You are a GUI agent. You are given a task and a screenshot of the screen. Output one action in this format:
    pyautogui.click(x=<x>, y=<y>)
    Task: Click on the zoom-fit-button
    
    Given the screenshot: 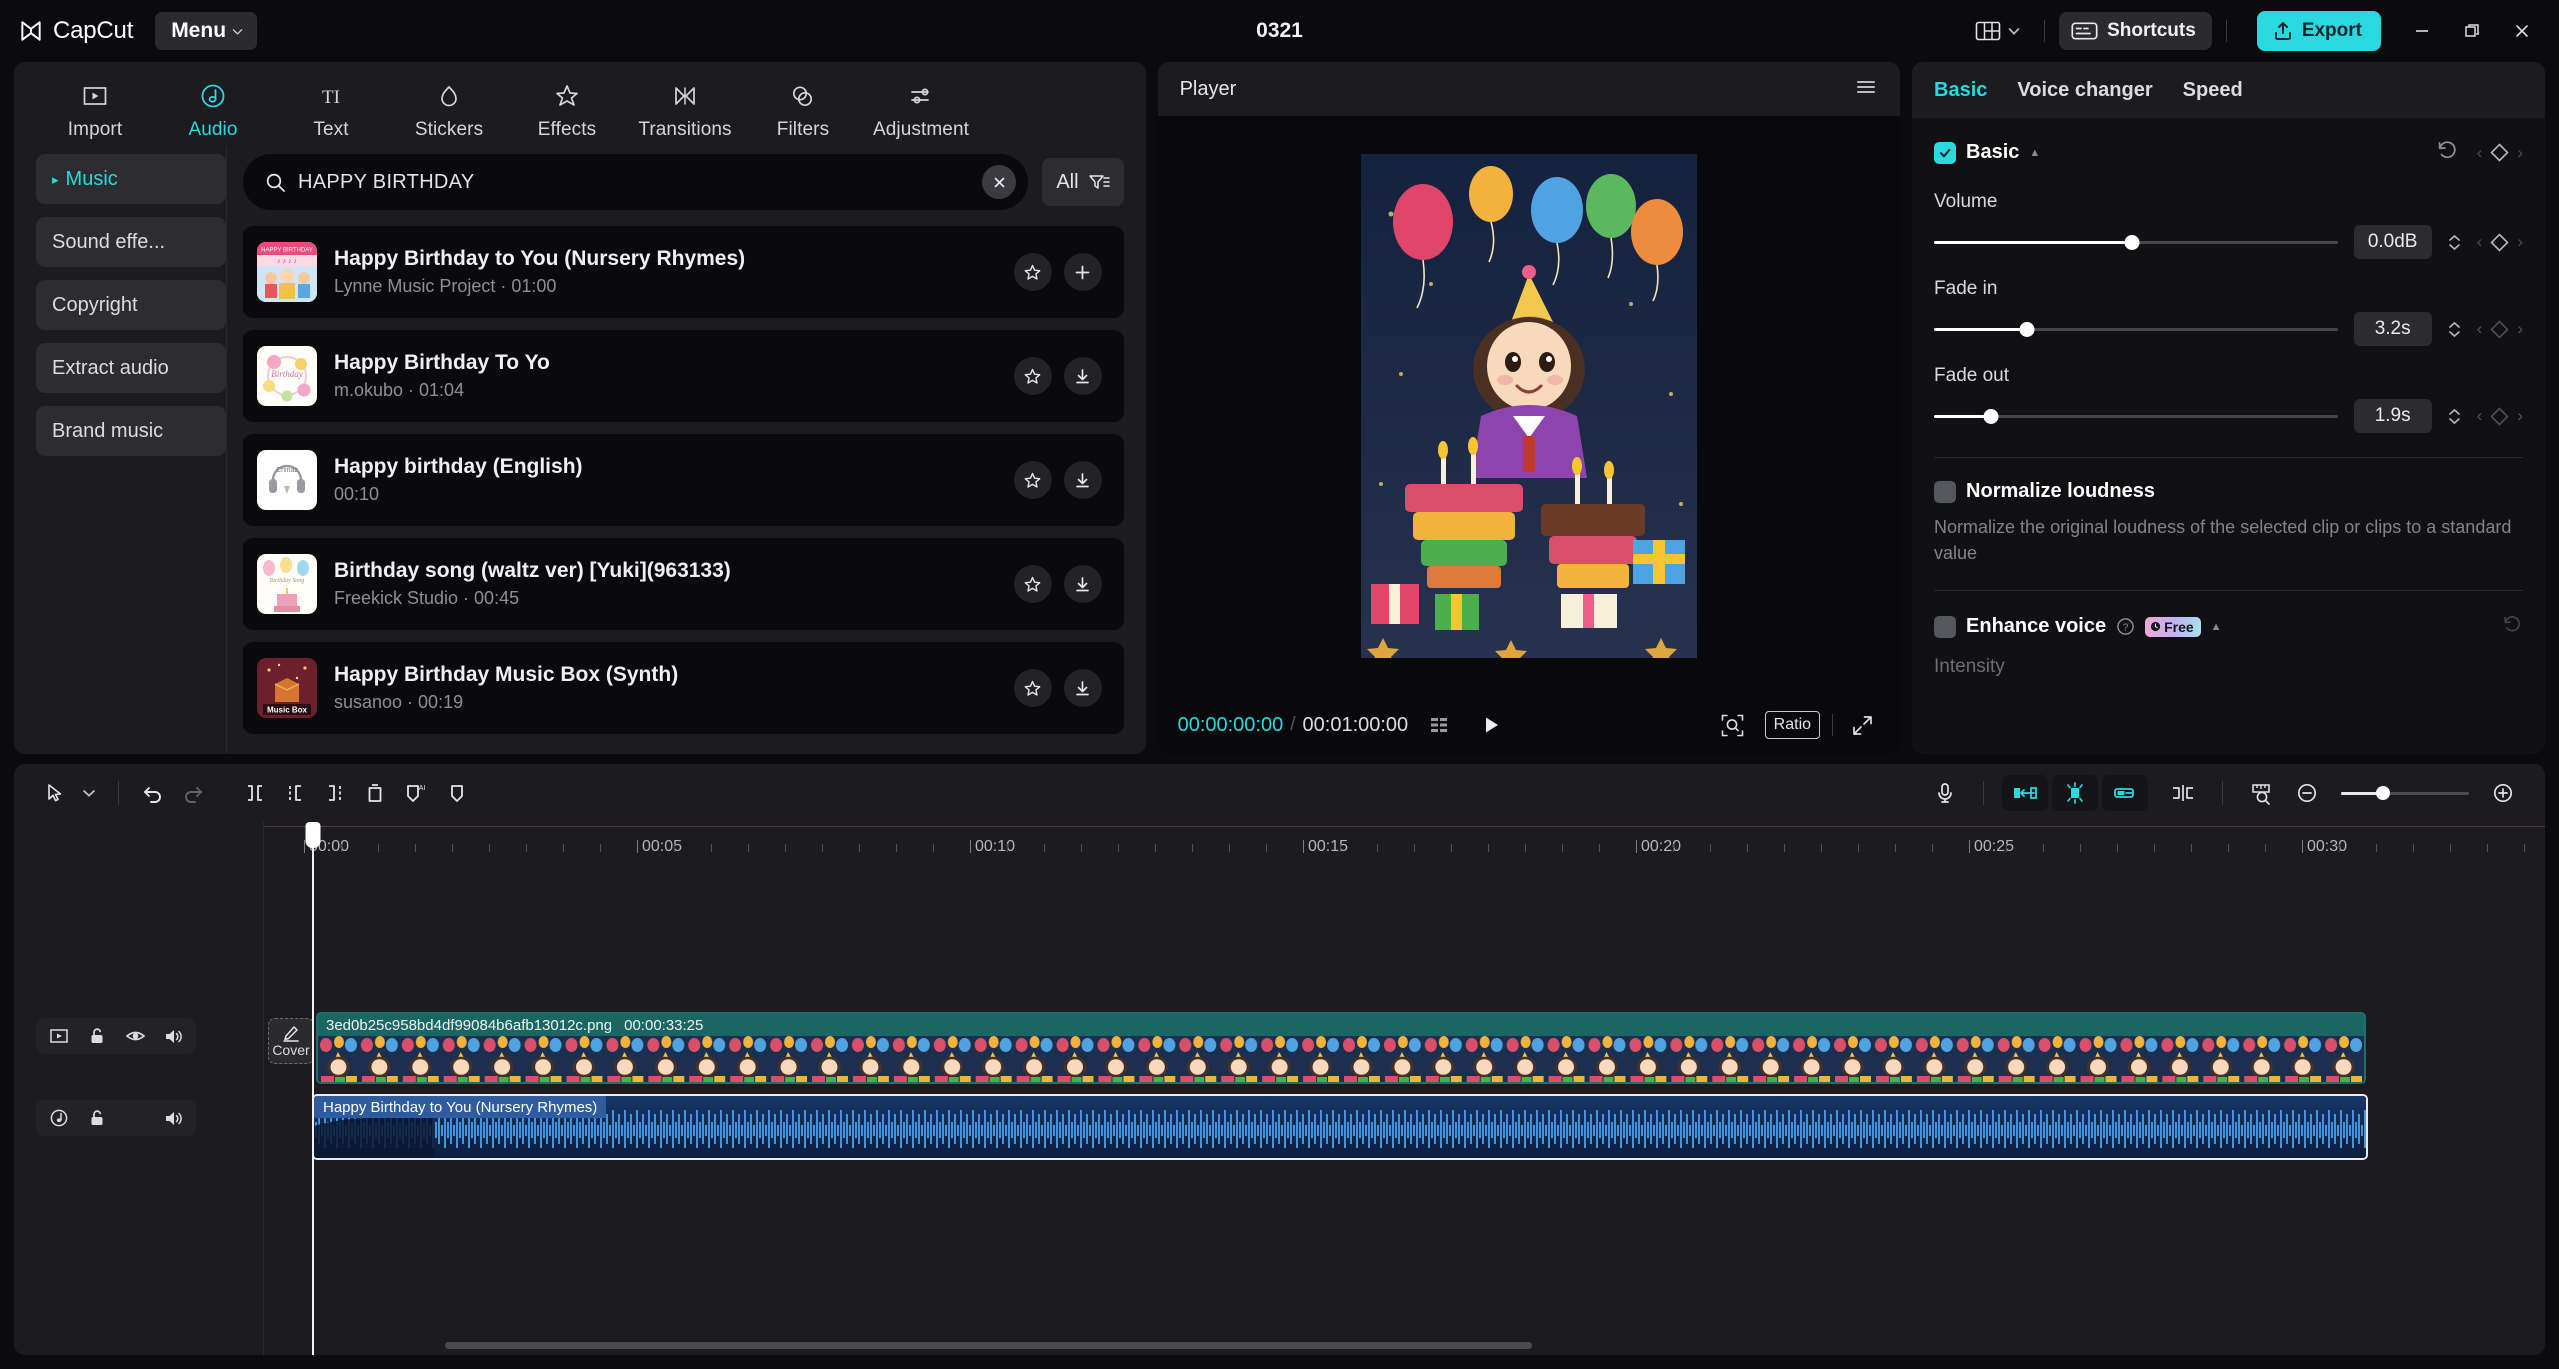 What is the action you would take?
    pyautogui.click(x=1732, y=725)
    